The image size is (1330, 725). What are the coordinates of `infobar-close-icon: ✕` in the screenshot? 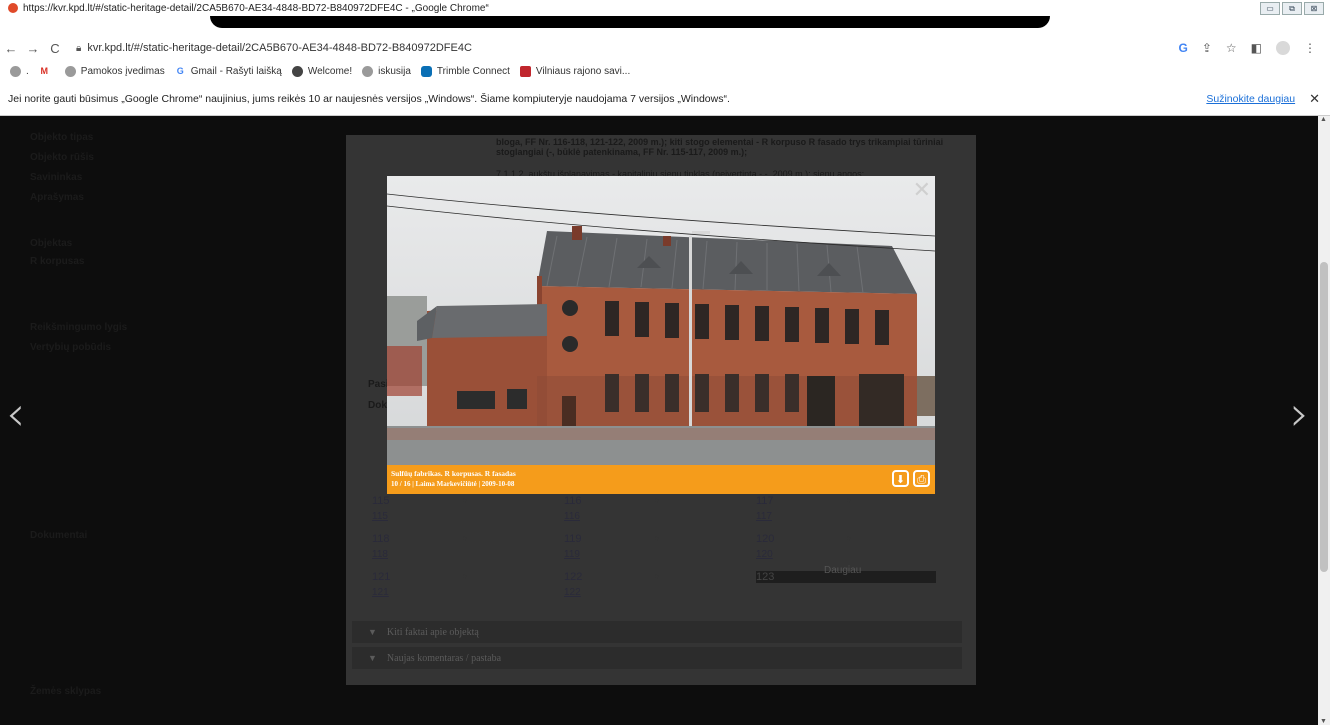 It's located at (1314, 99).